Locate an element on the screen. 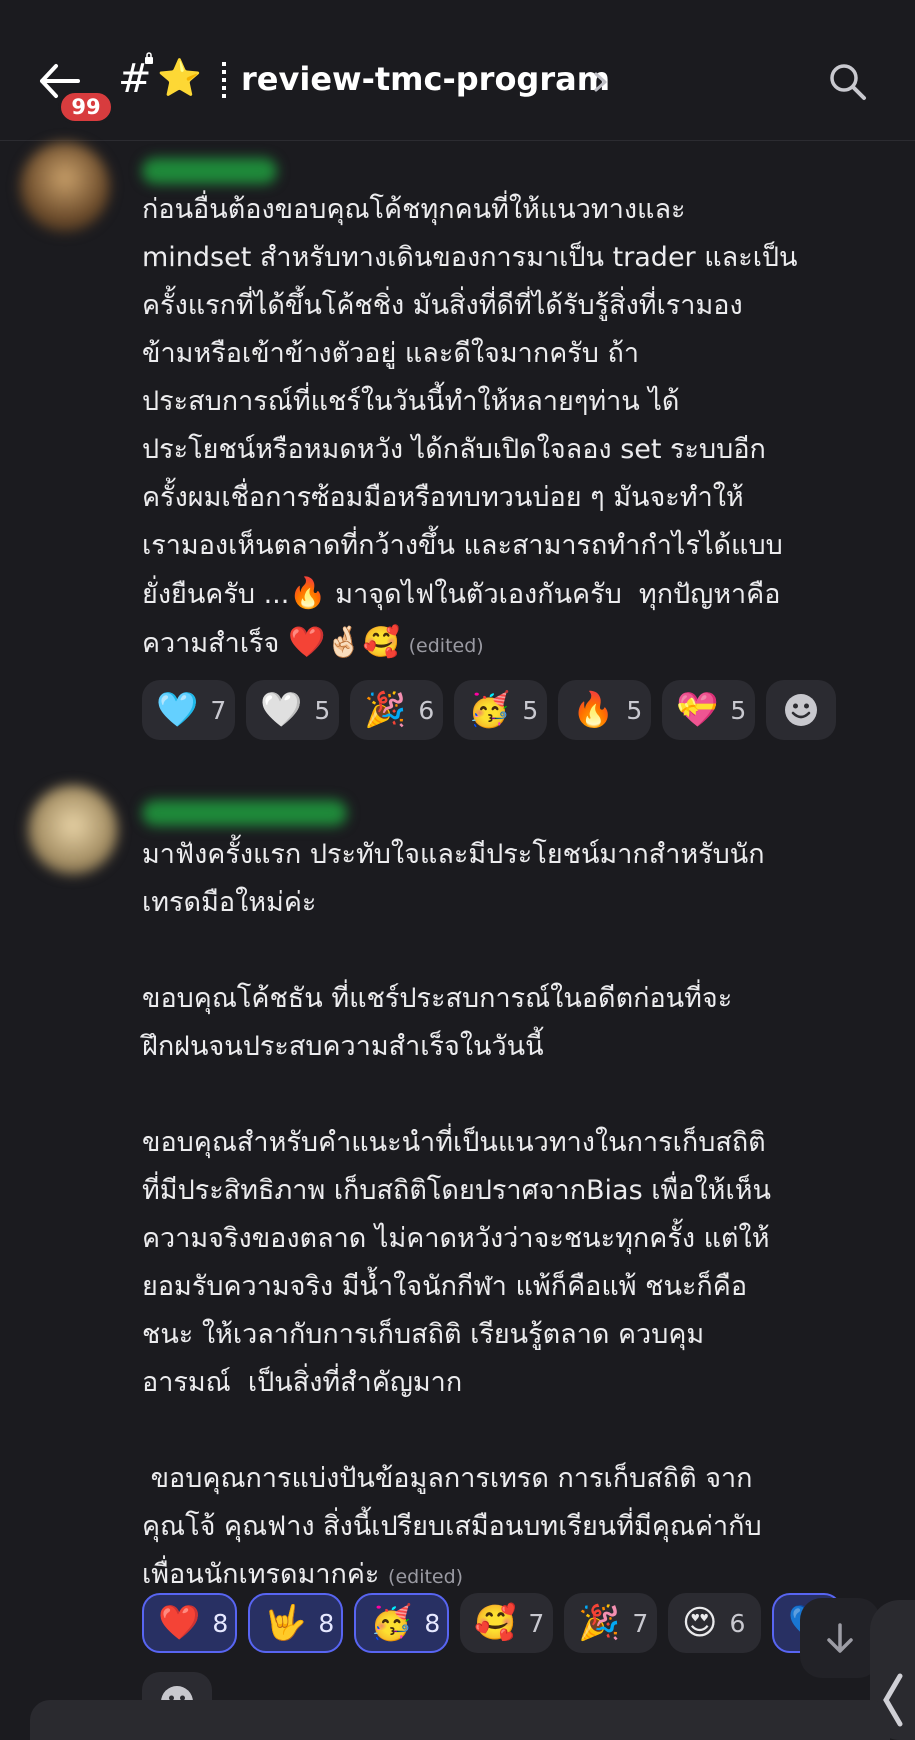 This screenshot has width=915, height=1740. reaction-emoji: 🥰 is located at coordinates (495, 1623).